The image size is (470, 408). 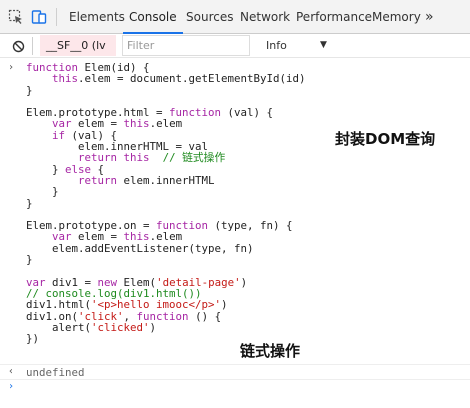 What do you see at coordinates (235, 387) in the screenshot?
I see `console-prompt-line: ›` at bounding box center [235, 387].